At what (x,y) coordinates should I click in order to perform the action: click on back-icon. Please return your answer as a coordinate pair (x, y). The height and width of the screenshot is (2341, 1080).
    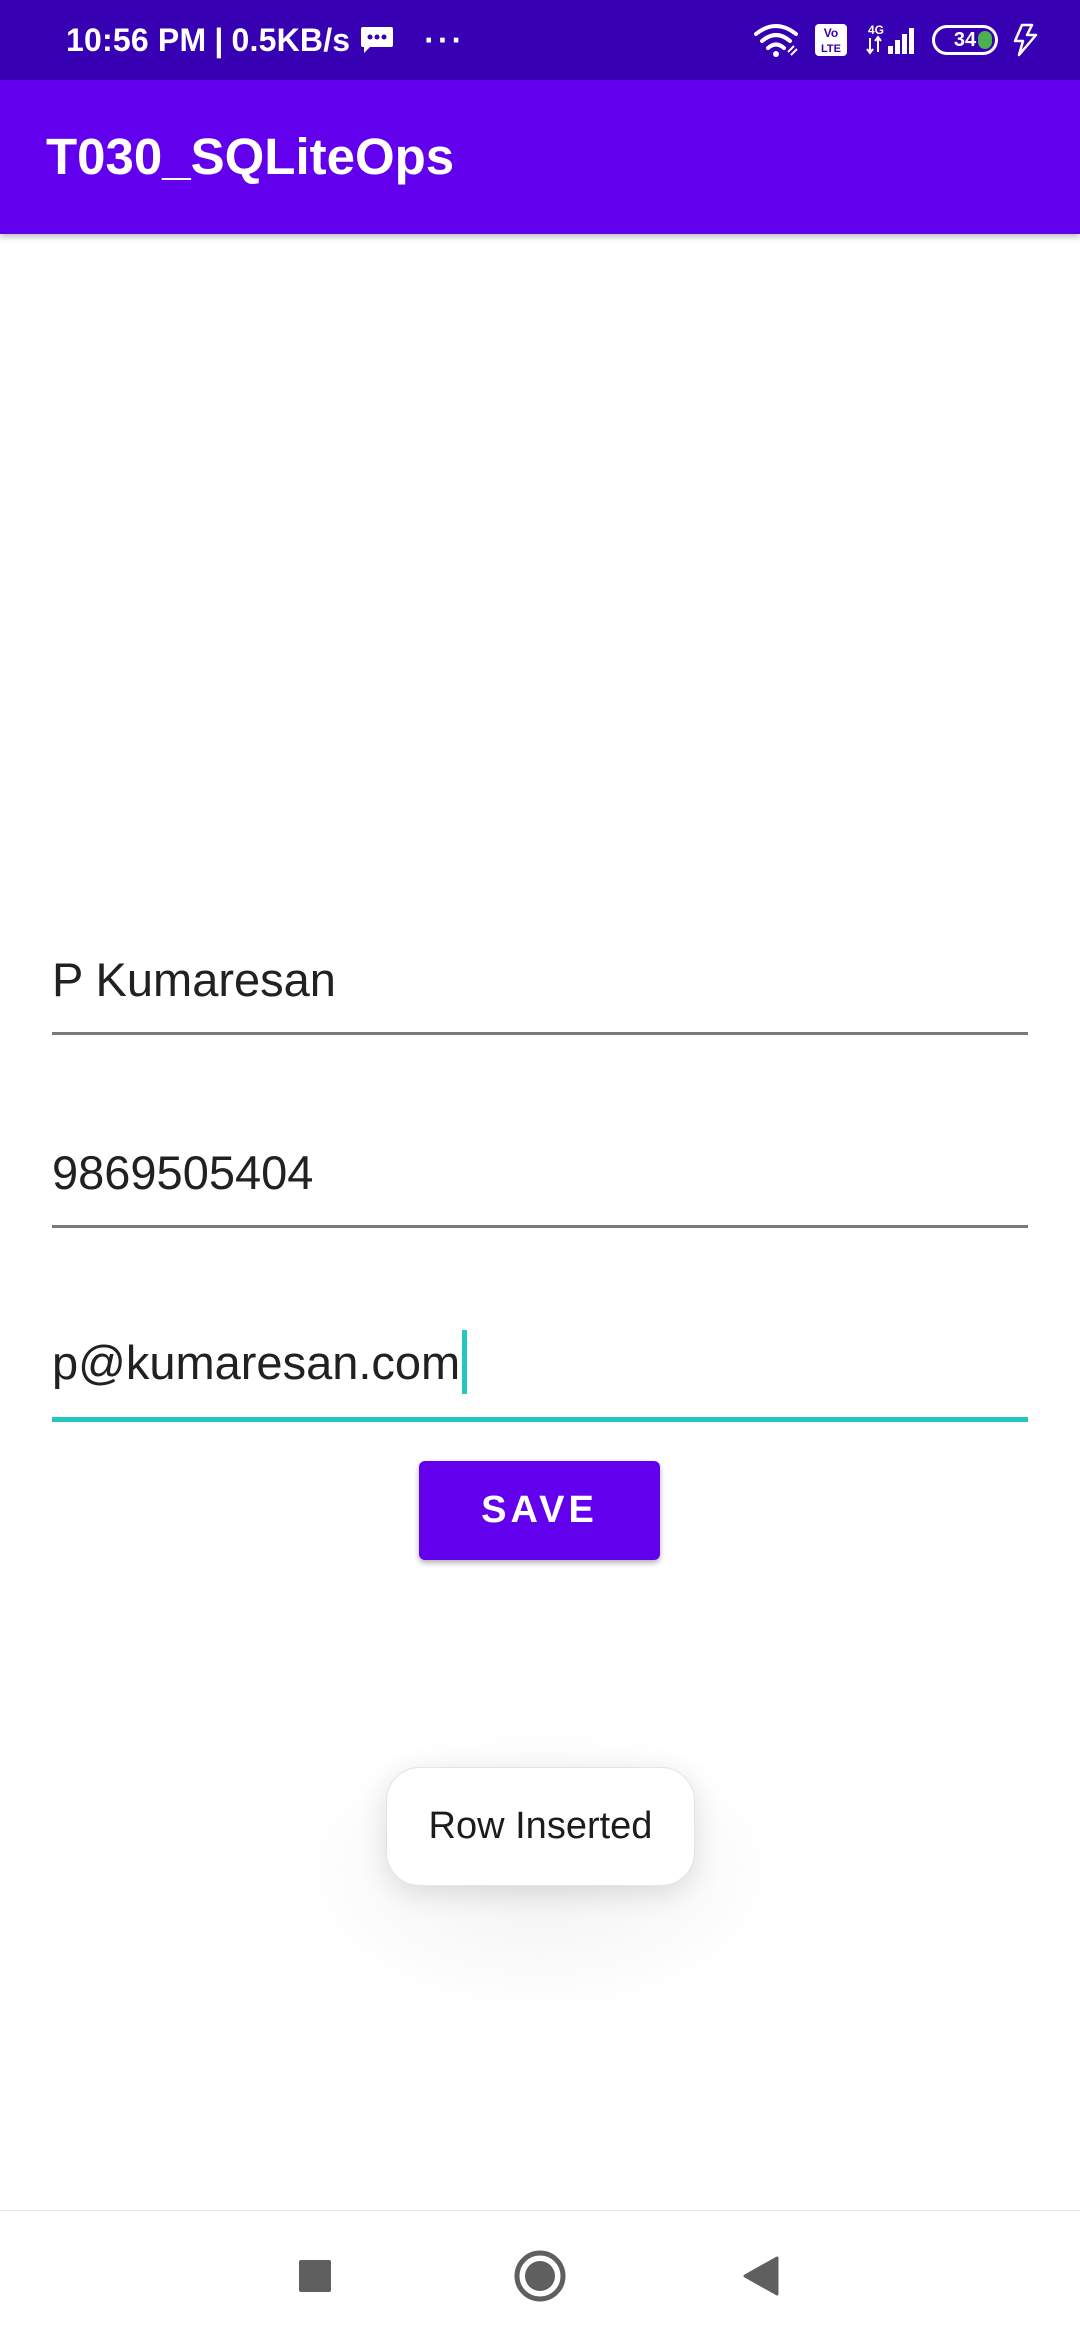
    Looking at the image, I should click on (761, 2276).